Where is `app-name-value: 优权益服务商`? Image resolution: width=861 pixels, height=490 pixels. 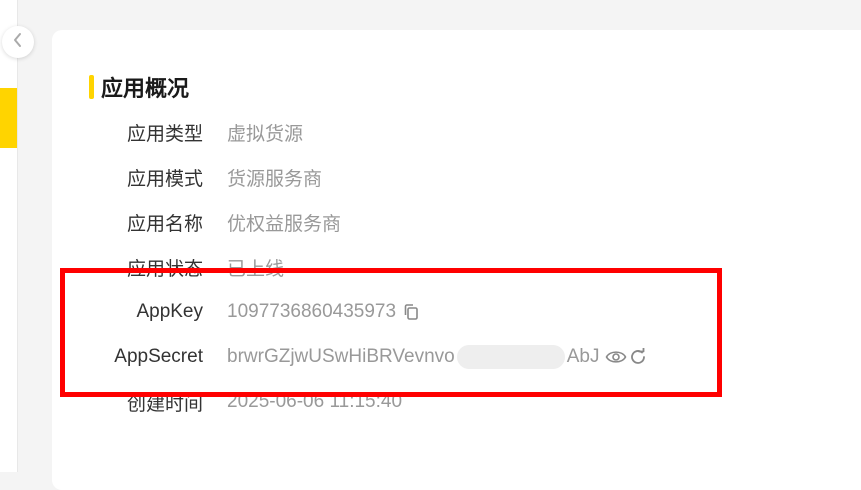
app-name-value: 优权益服务商 is located at coordinates (284, 224).